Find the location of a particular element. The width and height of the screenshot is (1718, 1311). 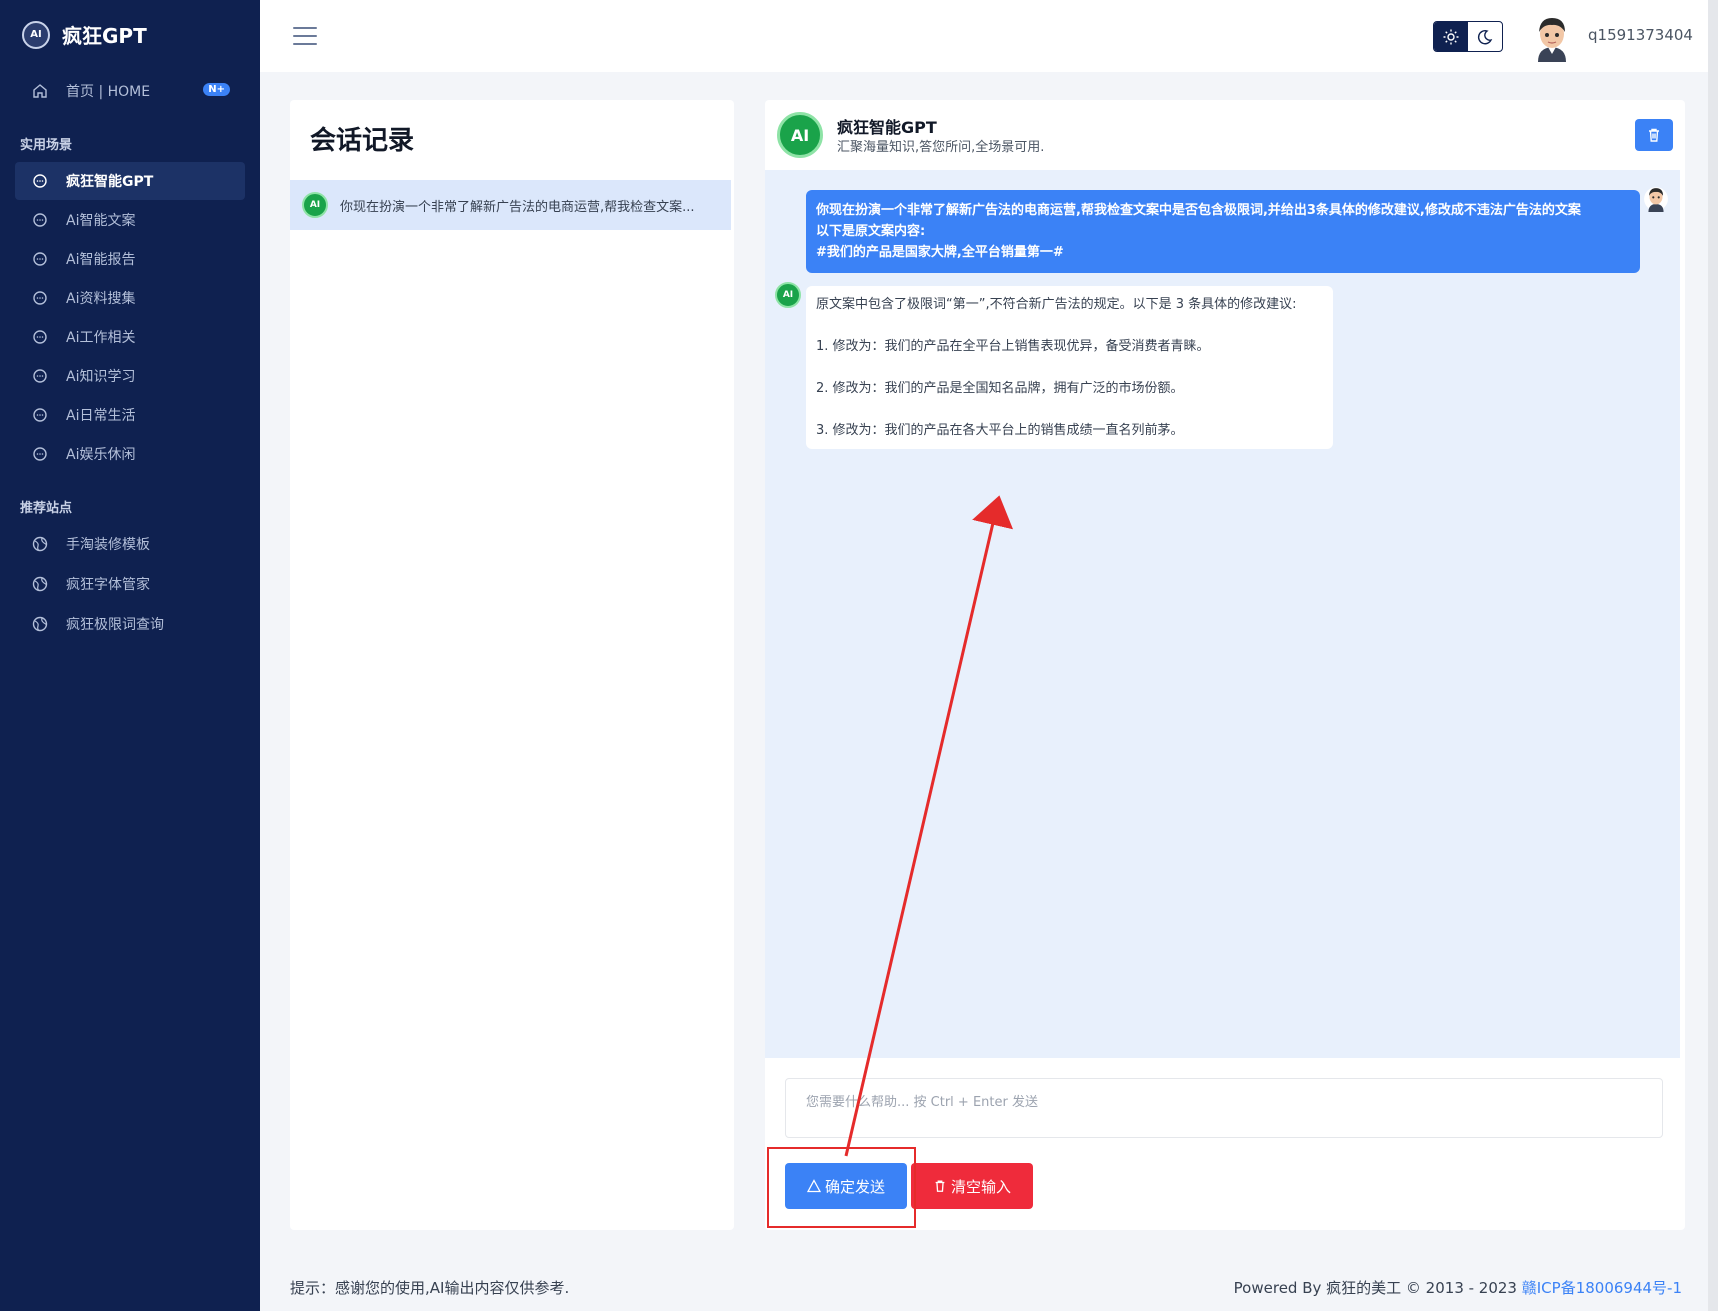

sidebar-item-ai-report: Ai智能报告 is located at coordinates (130, 259).